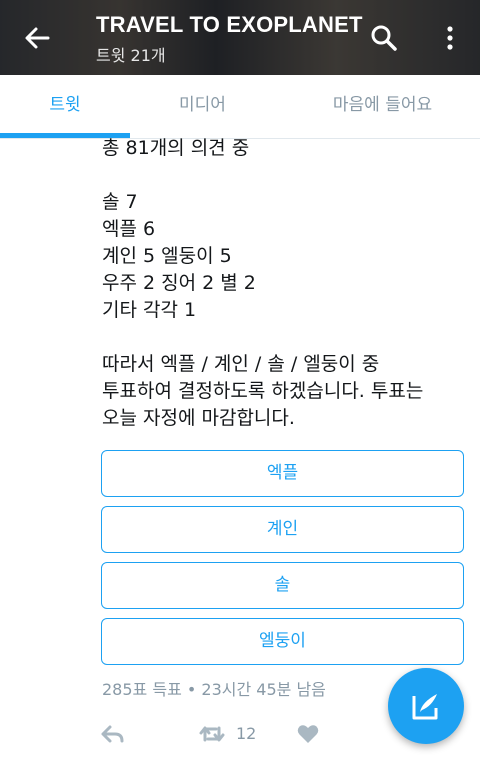 This screenshot has width=480, height=768. I want to click on heart-icon, so click(308, 734).